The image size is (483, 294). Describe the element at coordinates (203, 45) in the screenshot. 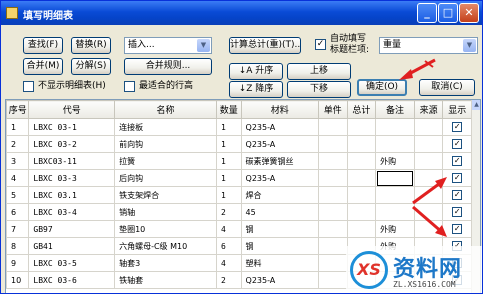

I see `chevron-down-icon: ▼` at that location.